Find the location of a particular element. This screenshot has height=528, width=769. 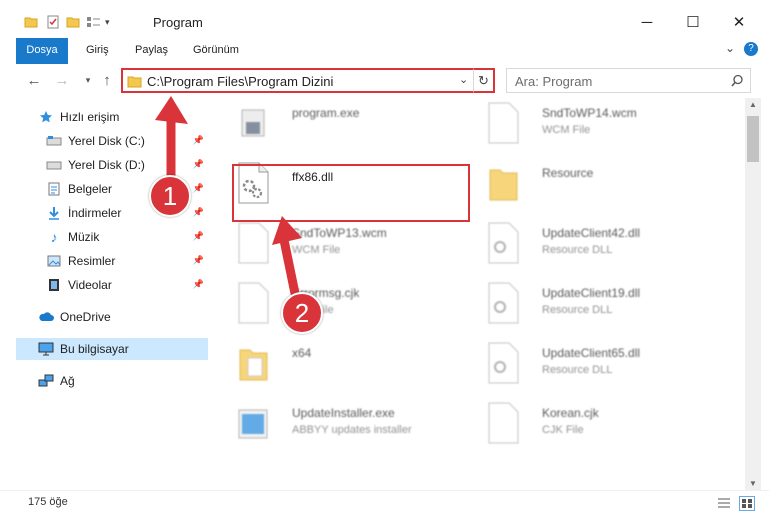

bottom-strip is located at coordinates (384, 521).